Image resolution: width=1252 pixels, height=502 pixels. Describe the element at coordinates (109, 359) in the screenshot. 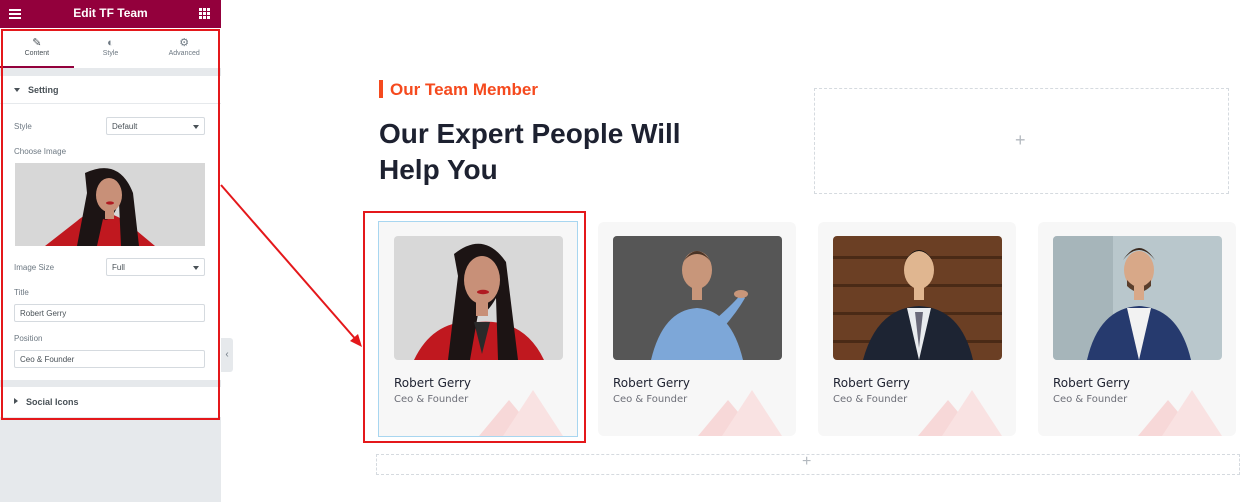

I see `position-input: Ceo & Founder` at that location.